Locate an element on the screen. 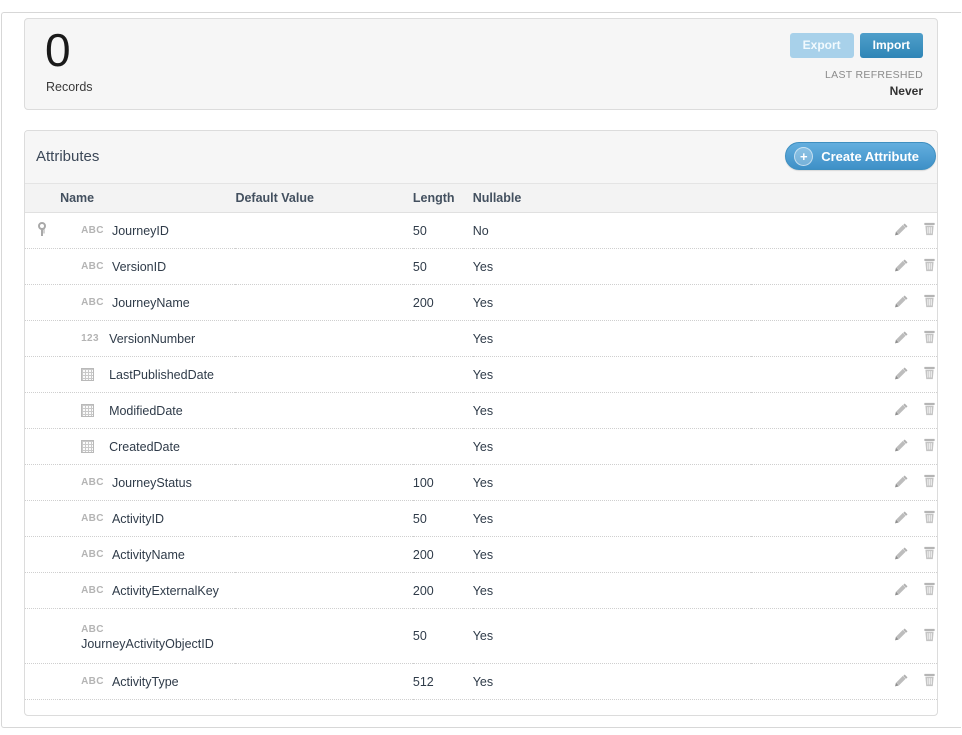 The image size is (962, 735). attributes-table-header: Name Default Value Length Nullable is located at coordinates (481, 198).